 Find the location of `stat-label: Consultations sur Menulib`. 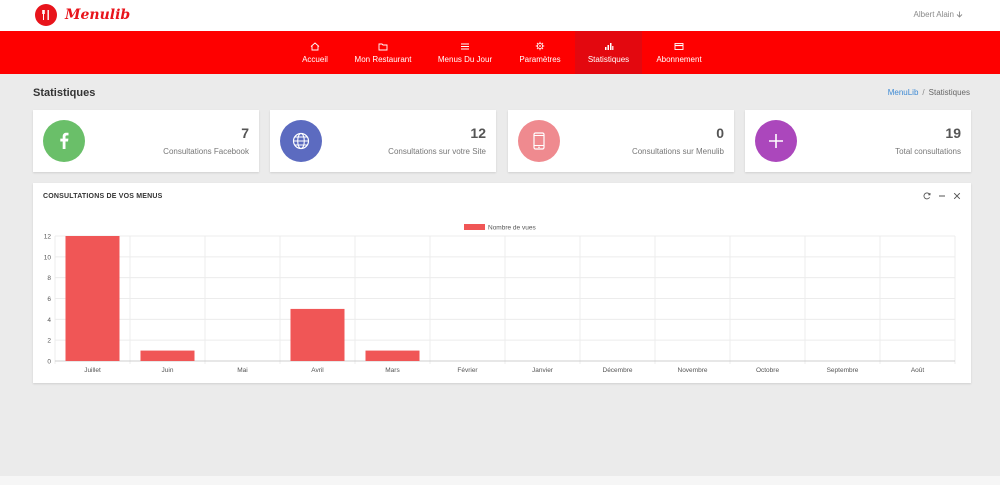

stat-label: Consultations sur Menulib is located at coordinates (677, 151).